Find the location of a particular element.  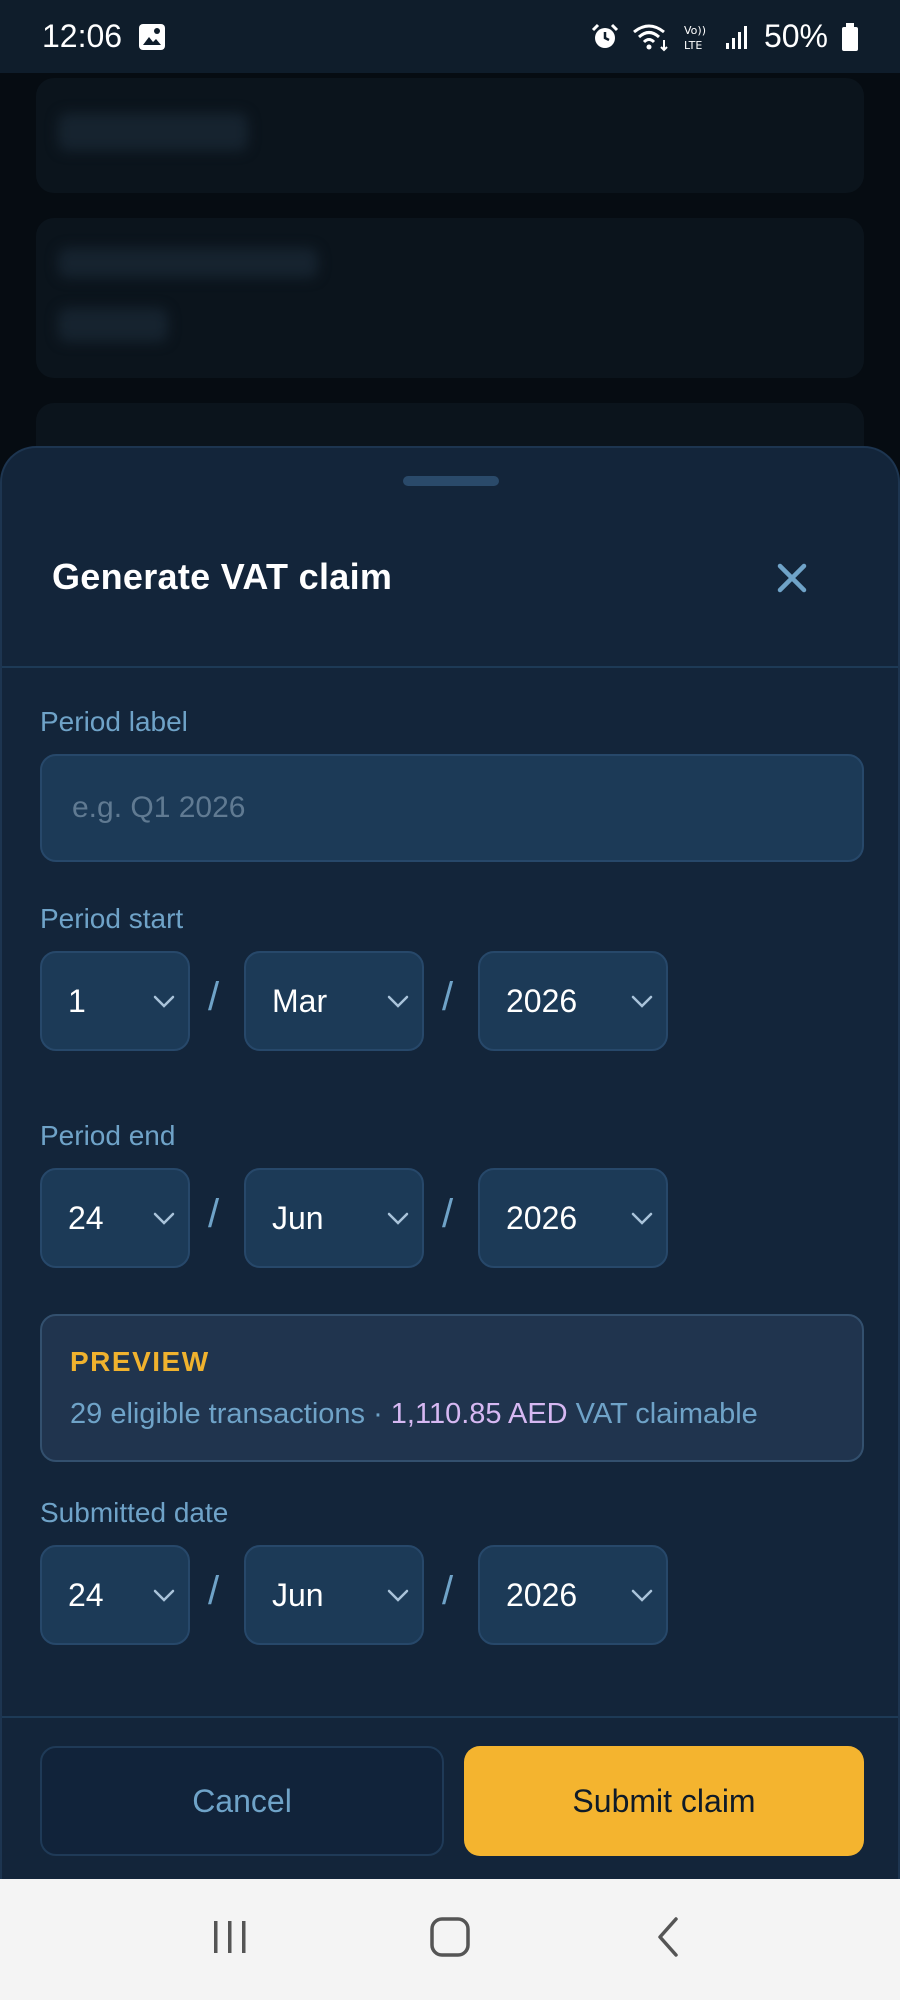

status-right: Vo)) LTE 50% is located at coordinates (725, 36).